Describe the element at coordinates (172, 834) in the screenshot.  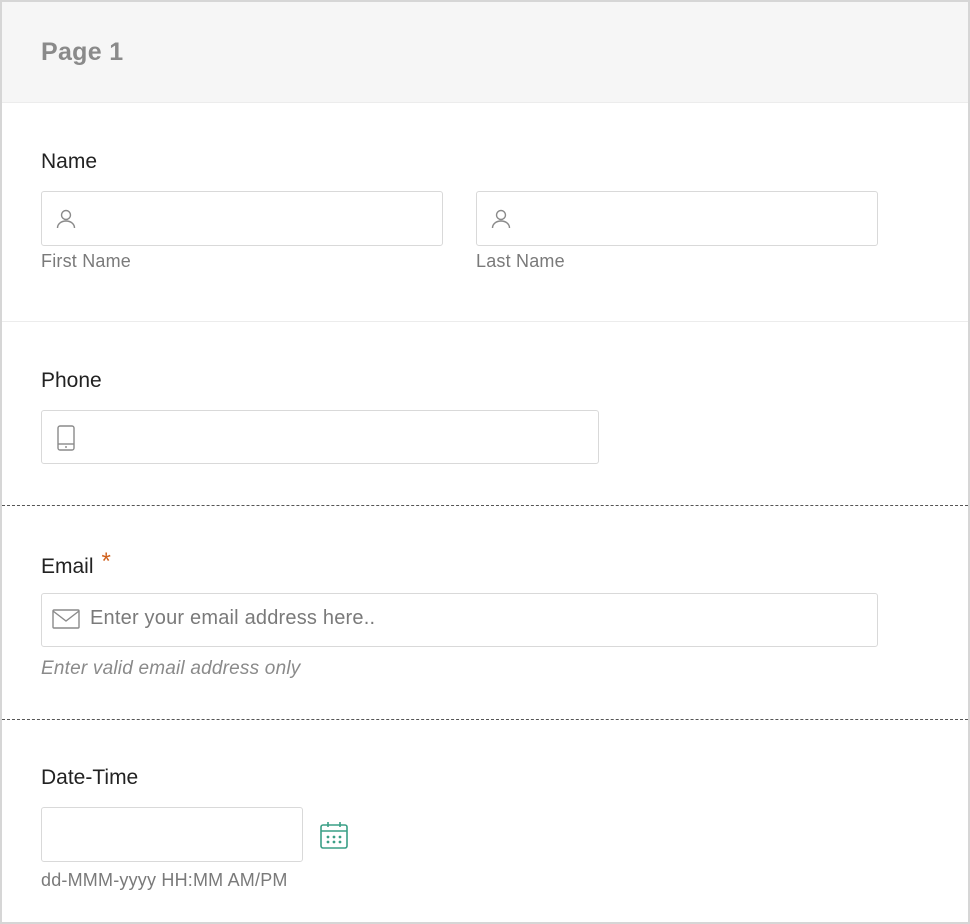
I see `datetime-input` at that location.